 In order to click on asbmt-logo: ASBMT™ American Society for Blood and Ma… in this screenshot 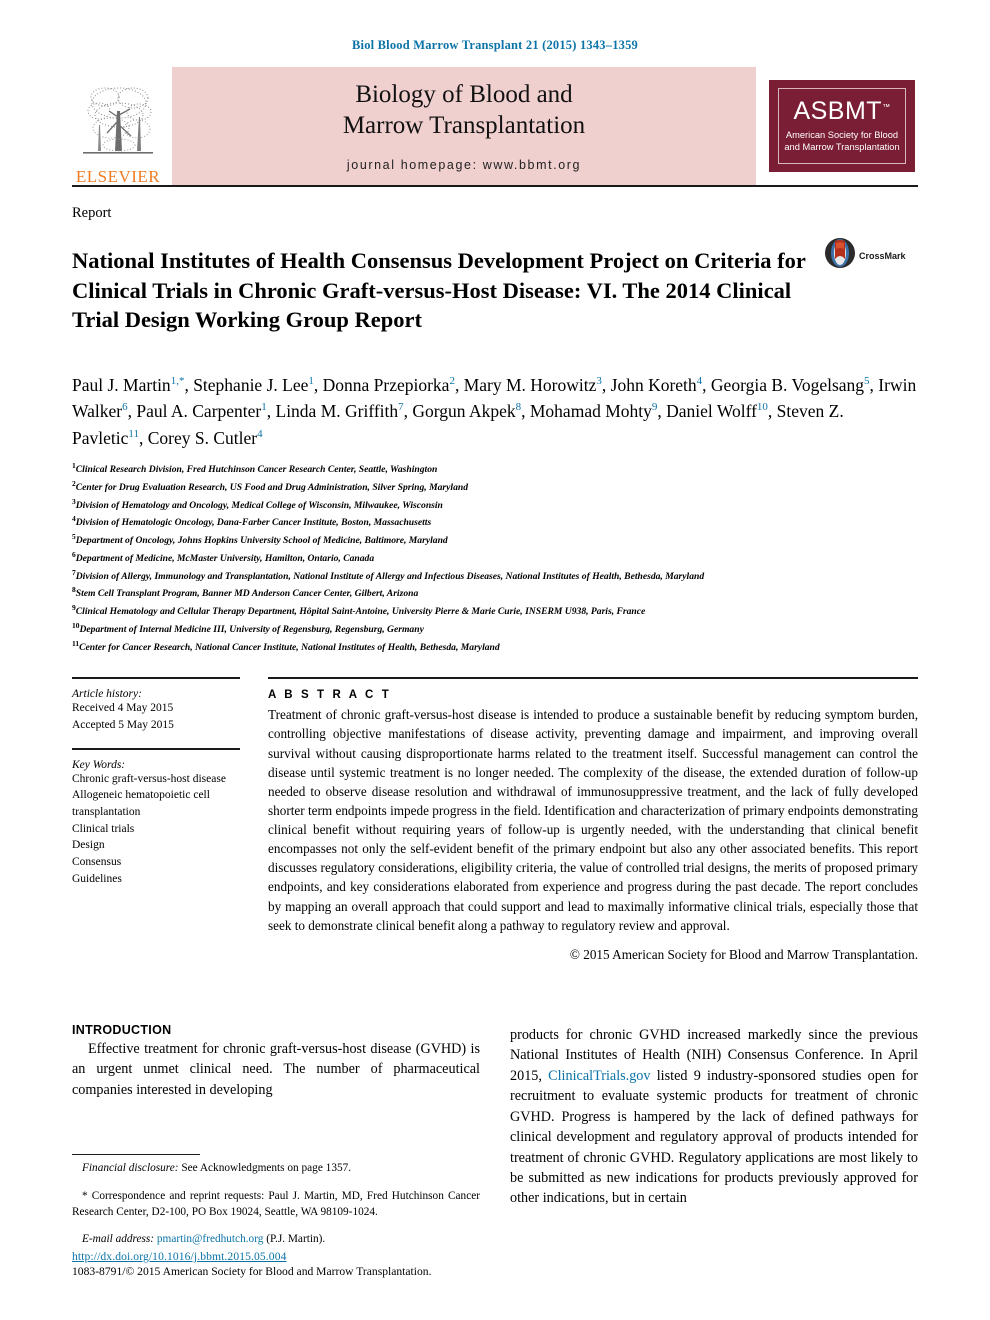, I will do `click(842, 126)`.